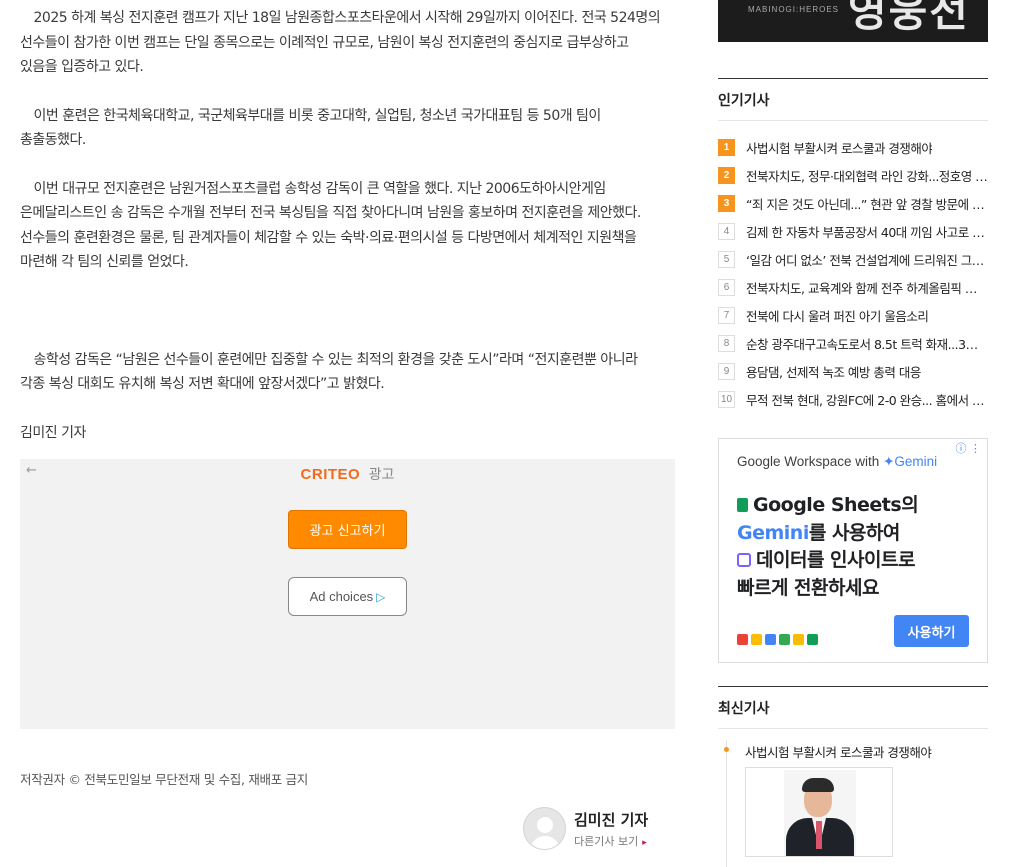 Image resolution: width=1019 pixels, height=867 pixels. What do you see at coordinates (726, 371) in the screenshot?
I see `rank-badge: 9` at bounding box center [726, 371].